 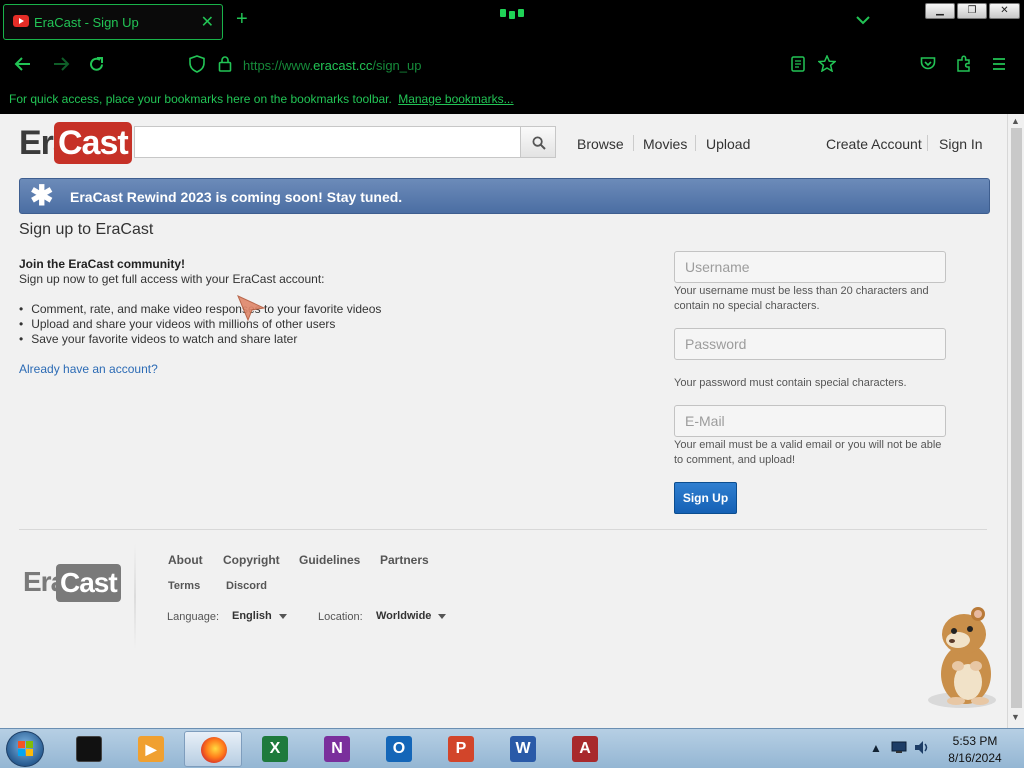 I want to click on taskbar-media-player-app: ▶, so click(x=151, y=749).